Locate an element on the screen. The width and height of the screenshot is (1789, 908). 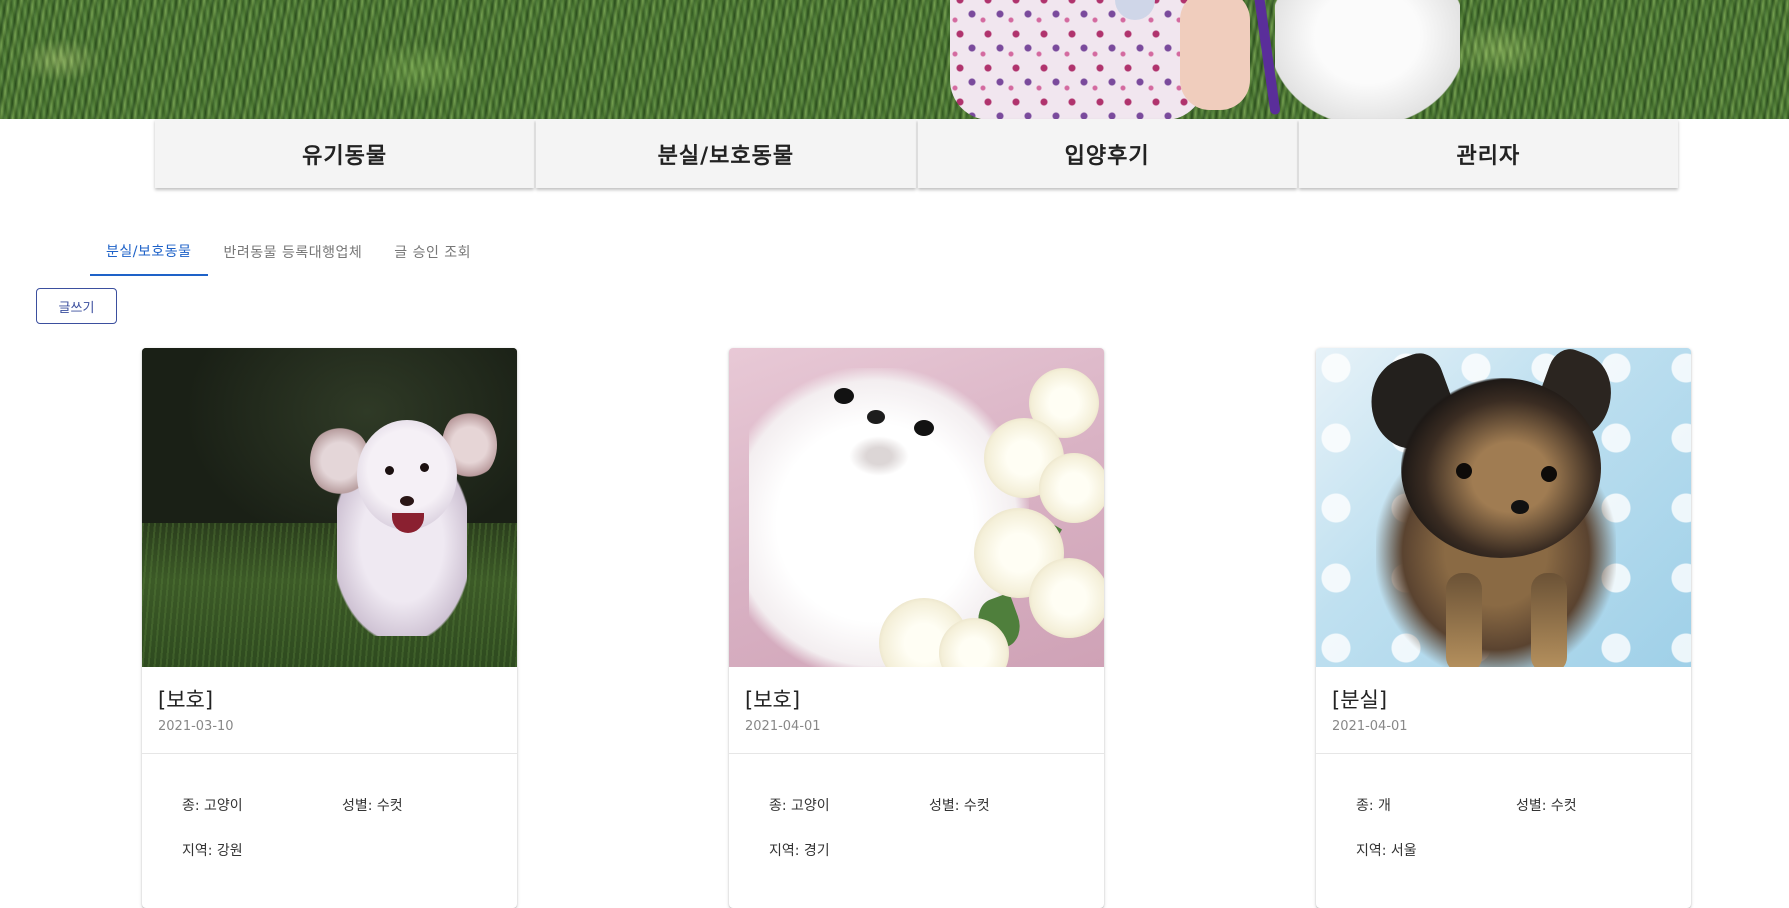
card-region: 지역: 강원 is located at coordinates (212, 851).